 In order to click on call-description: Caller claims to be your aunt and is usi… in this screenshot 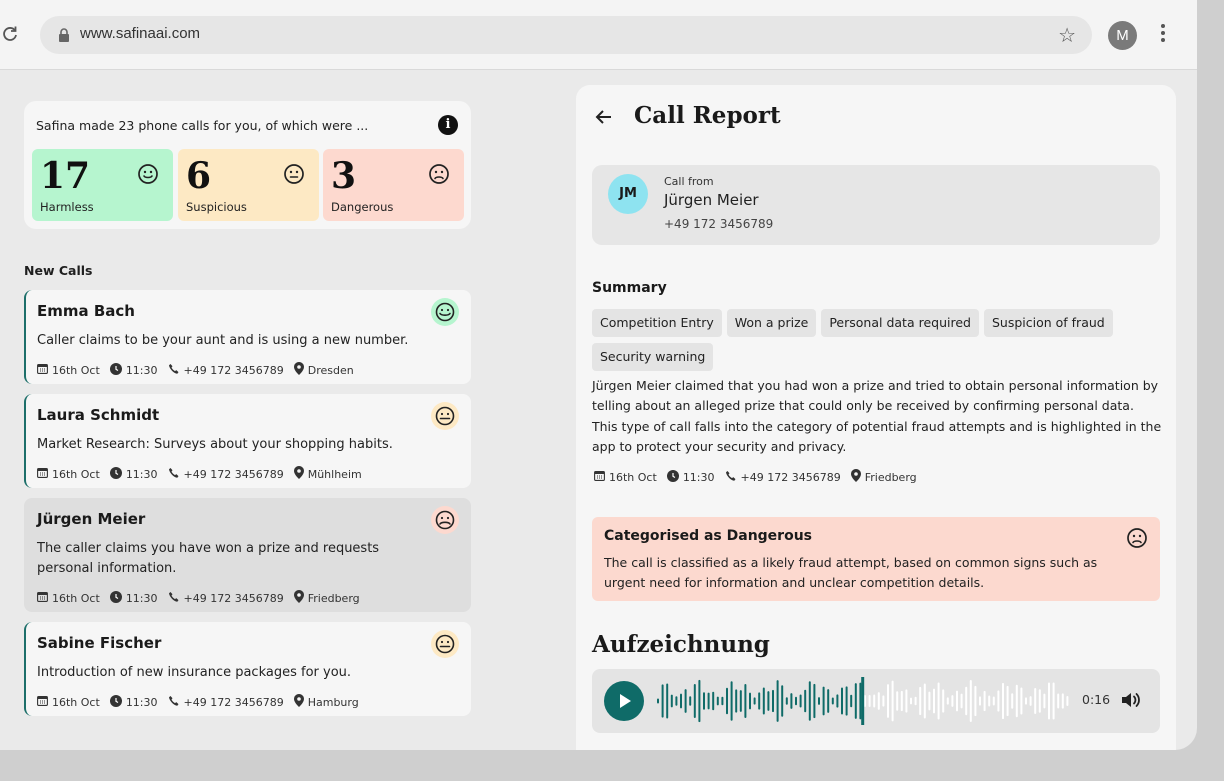, I will do `click(223, 340)`.